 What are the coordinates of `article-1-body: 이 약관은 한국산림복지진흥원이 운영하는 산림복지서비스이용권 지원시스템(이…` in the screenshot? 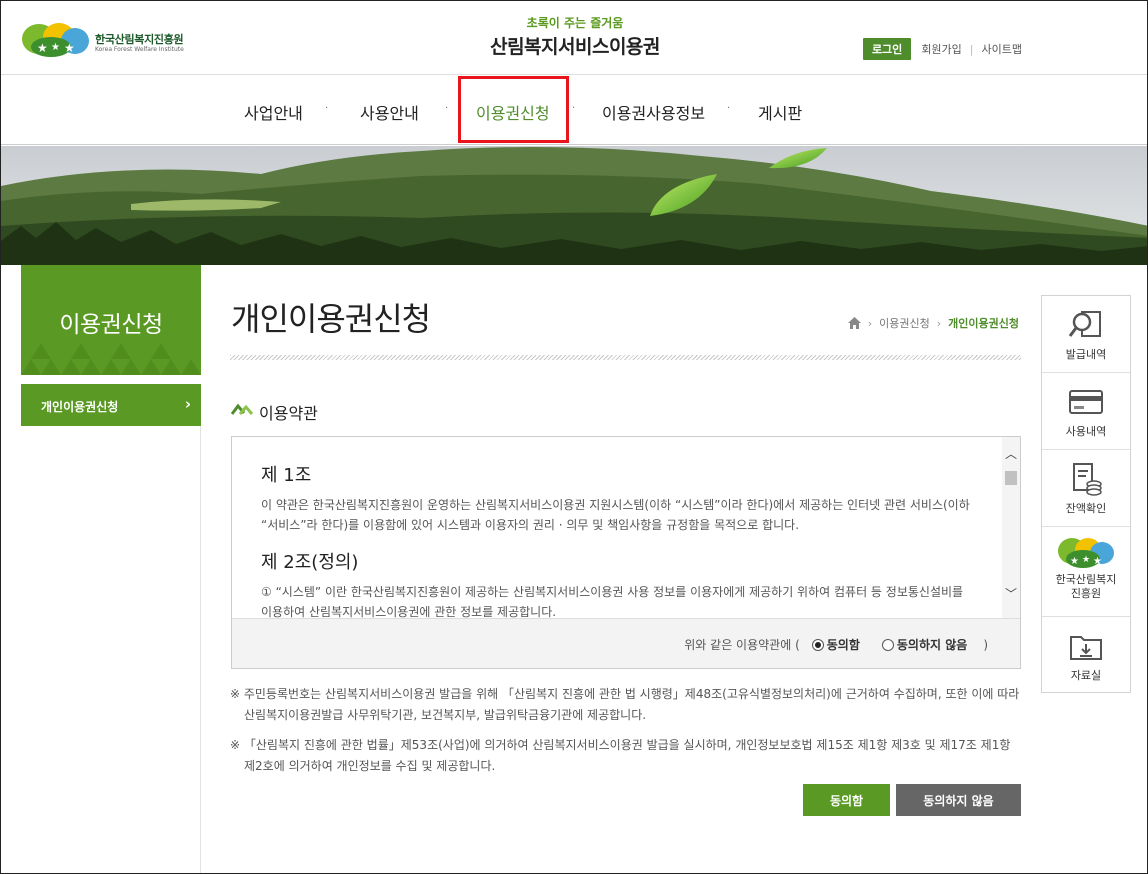 It's located at (615, 515).